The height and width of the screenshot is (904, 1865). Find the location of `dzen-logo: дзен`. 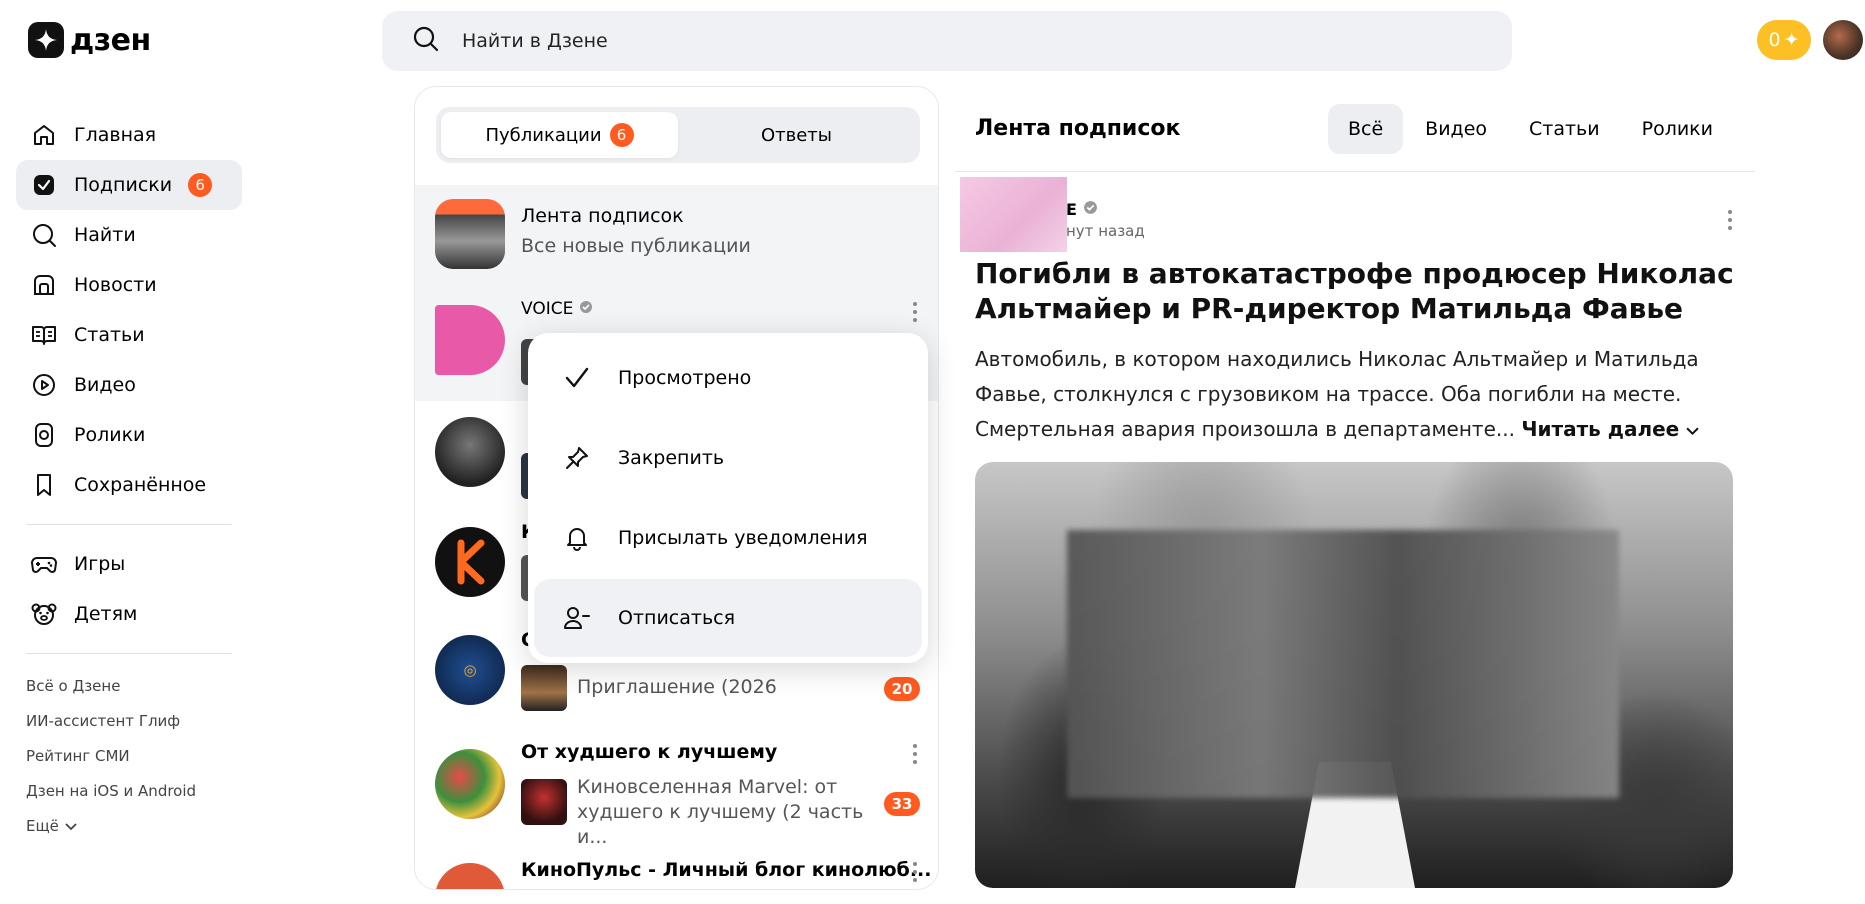

dzen-logo: дзен is located at coordinates (89, 40).